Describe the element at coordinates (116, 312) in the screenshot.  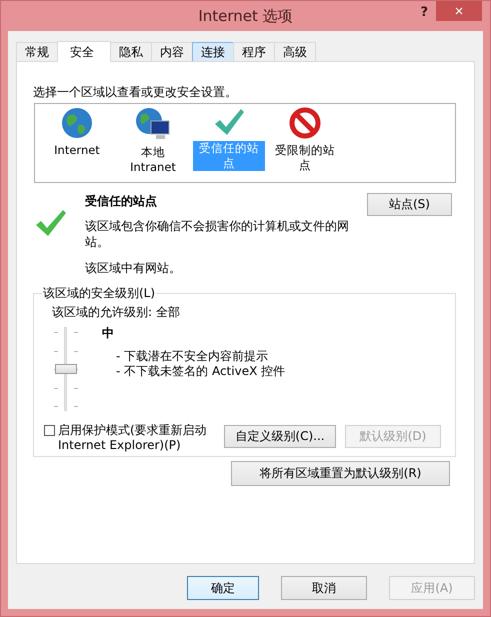
I see `allowed-level-text: 该区域的允许级别: 全部` at that location.